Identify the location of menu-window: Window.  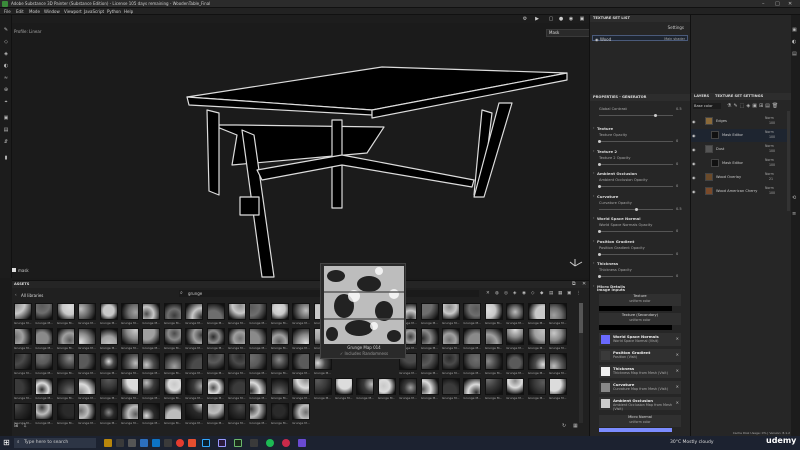
(52, 11).